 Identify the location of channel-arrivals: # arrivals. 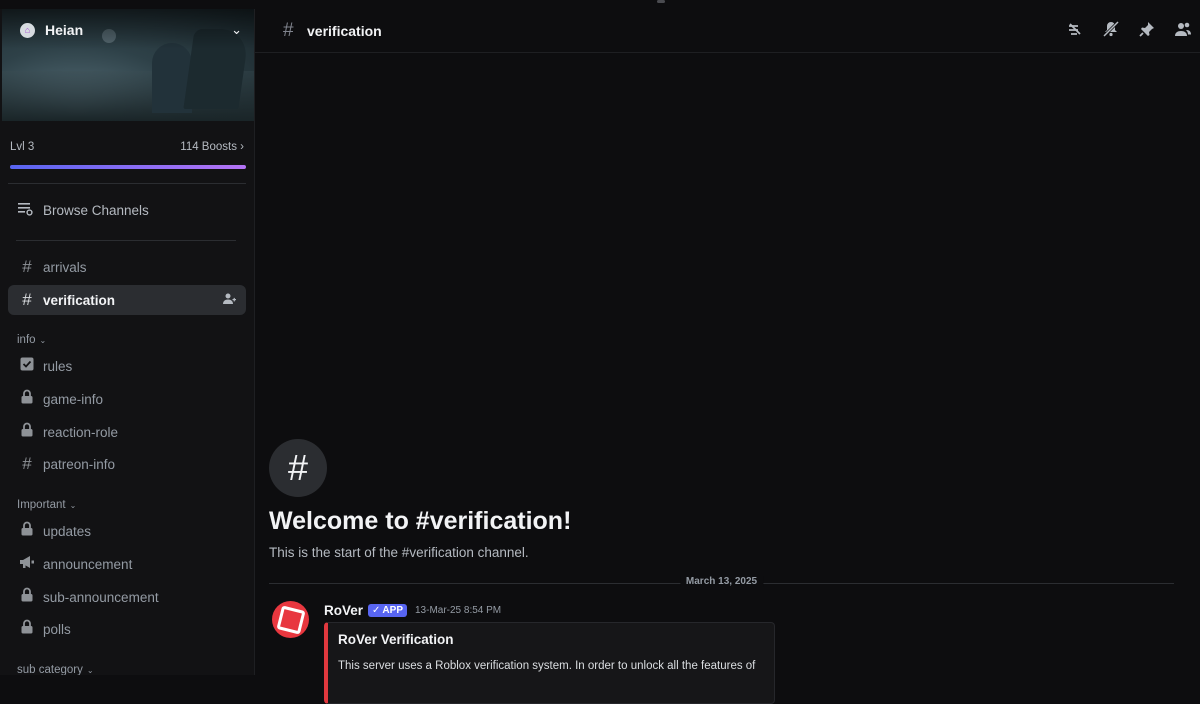
(127, 267).